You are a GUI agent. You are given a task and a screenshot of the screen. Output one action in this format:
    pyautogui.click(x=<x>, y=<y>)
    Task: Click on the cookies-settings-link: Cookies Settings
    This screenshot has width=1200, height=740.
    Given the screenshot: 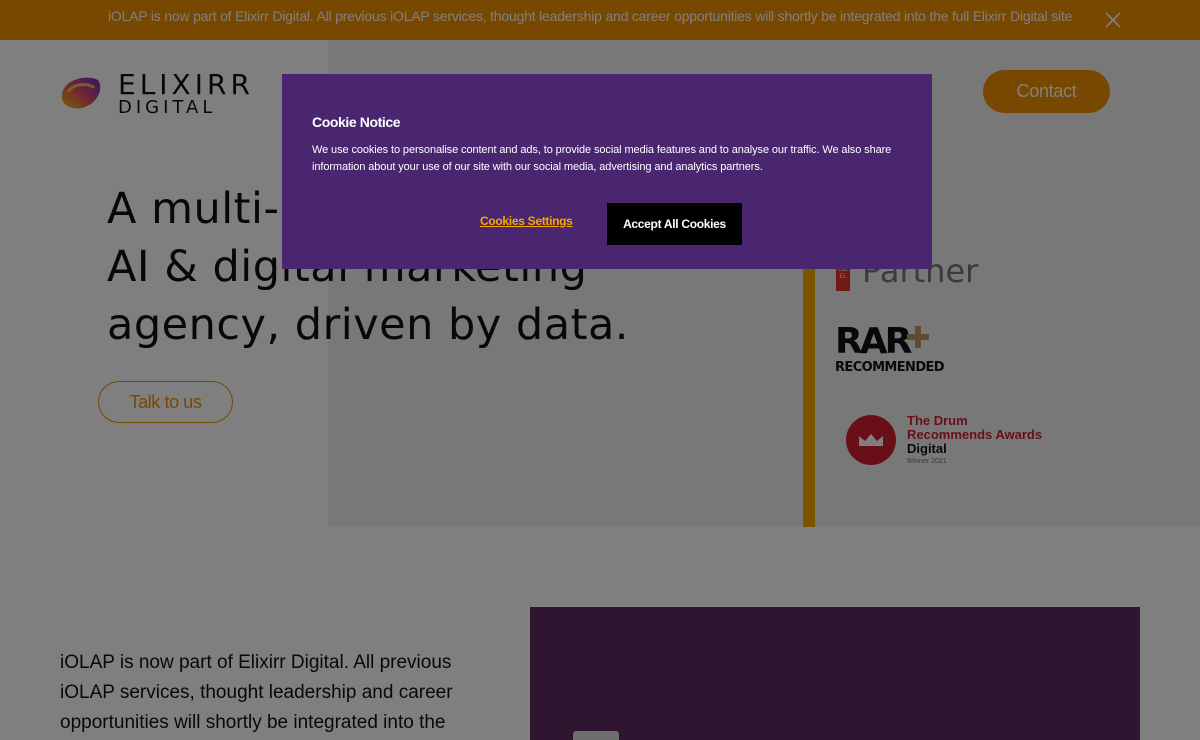 What is the action you would take?
    pyautogui.click(x=526, y=221)
    